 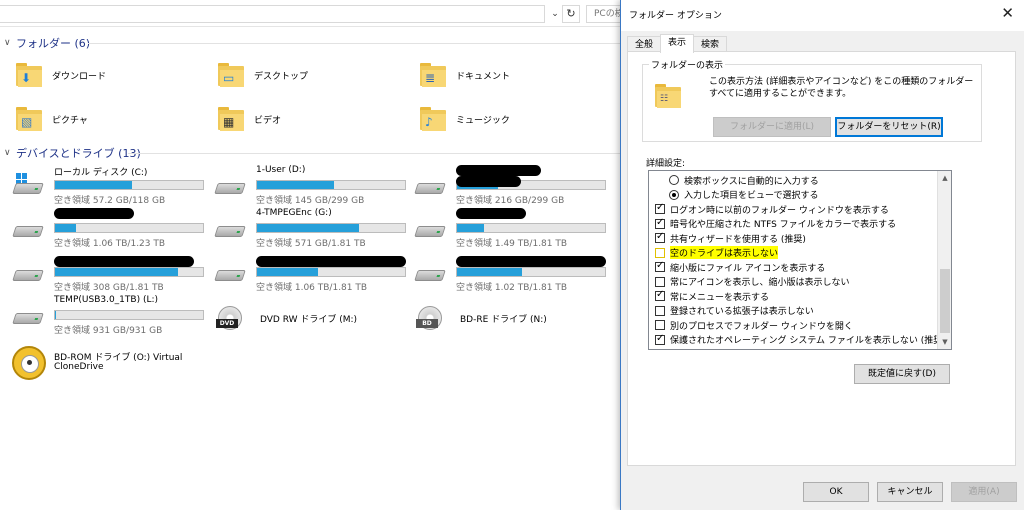 What do you see at coordinates (801, 296) in the screenshot?
I see `advanced-setting-row: 常にメニューを表示する` at bounding box center [801, 296].